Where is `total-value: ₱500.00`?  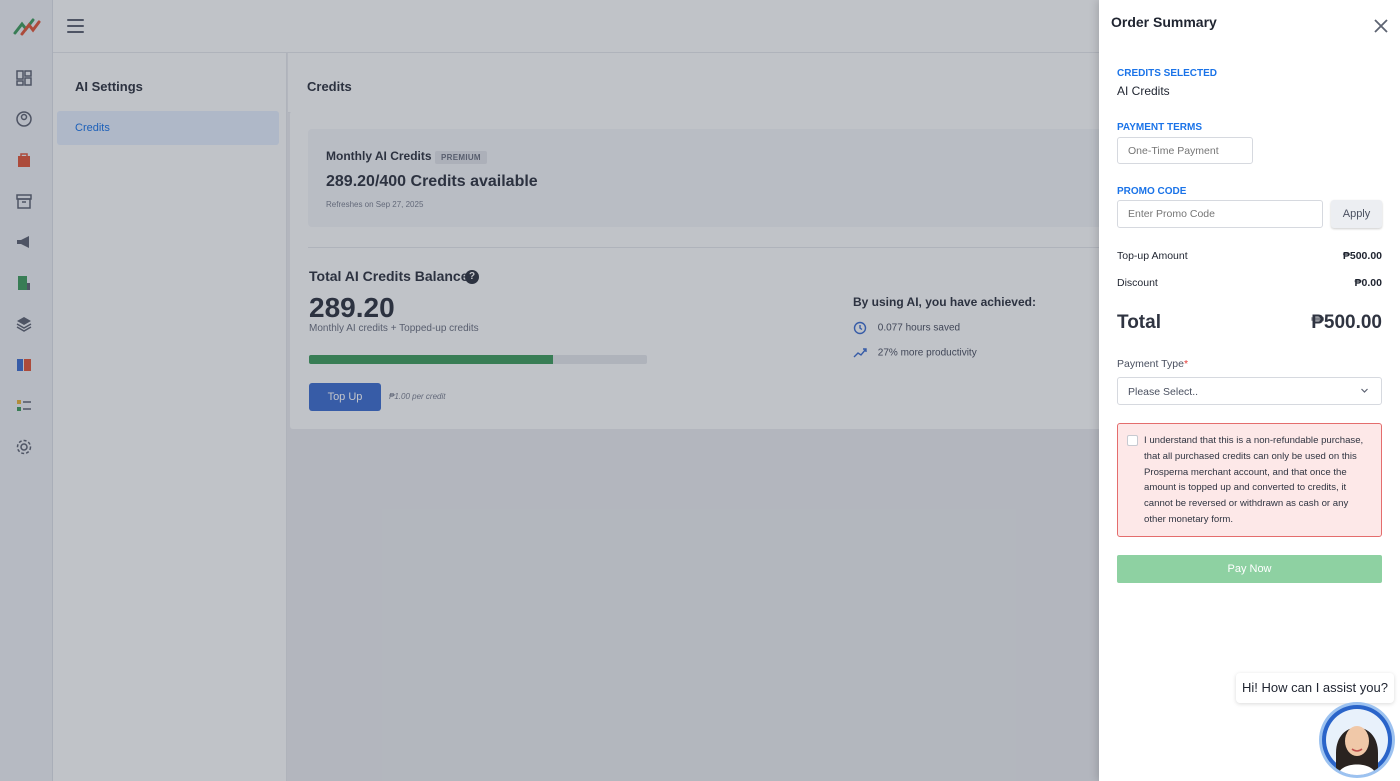
total-value: ₱500.00 is located at coordinates (1346, 322).